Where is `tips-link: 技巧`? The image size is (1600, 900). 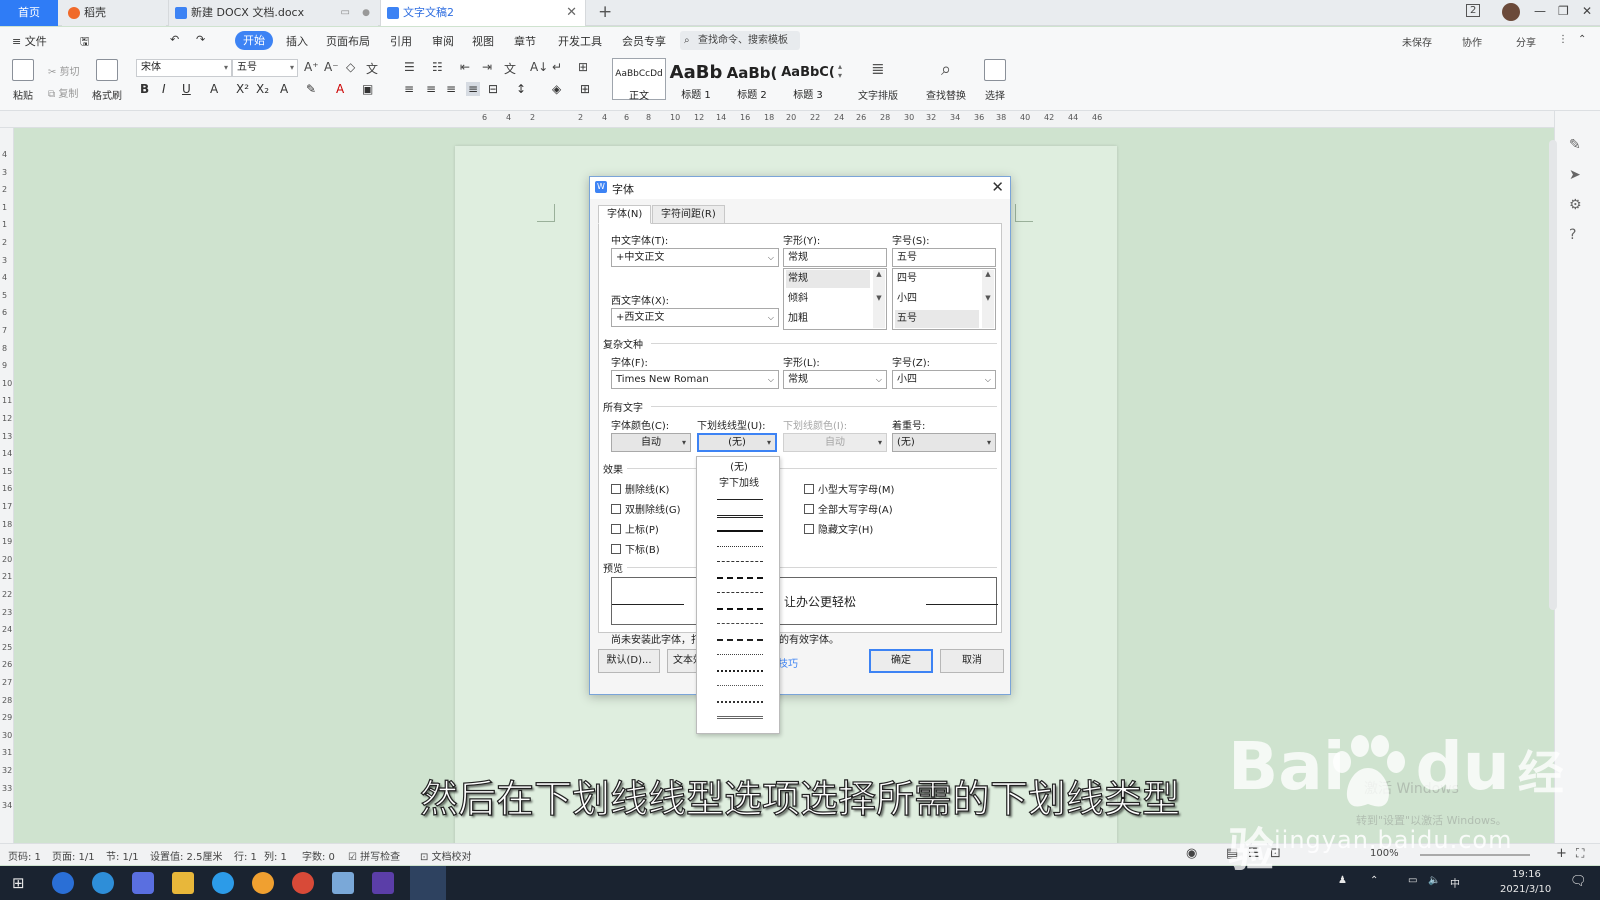 tips-link: 技巧 is located at coordinates (788, 662).